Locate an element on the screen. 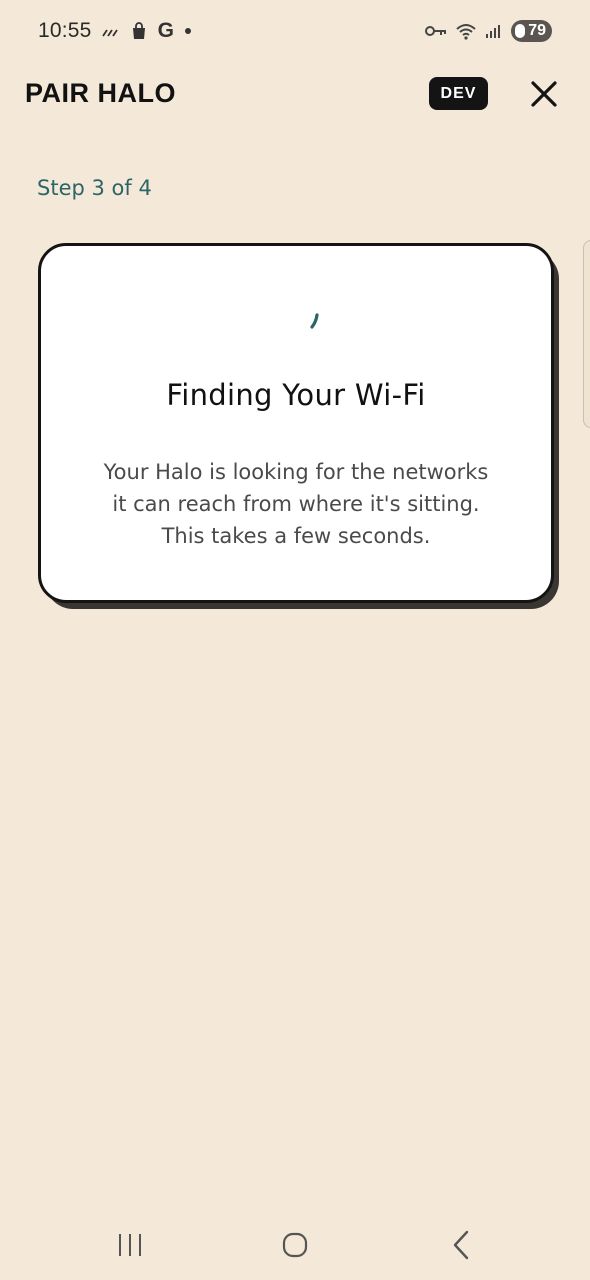  google-icon: G is located at coordinates (165, 30).